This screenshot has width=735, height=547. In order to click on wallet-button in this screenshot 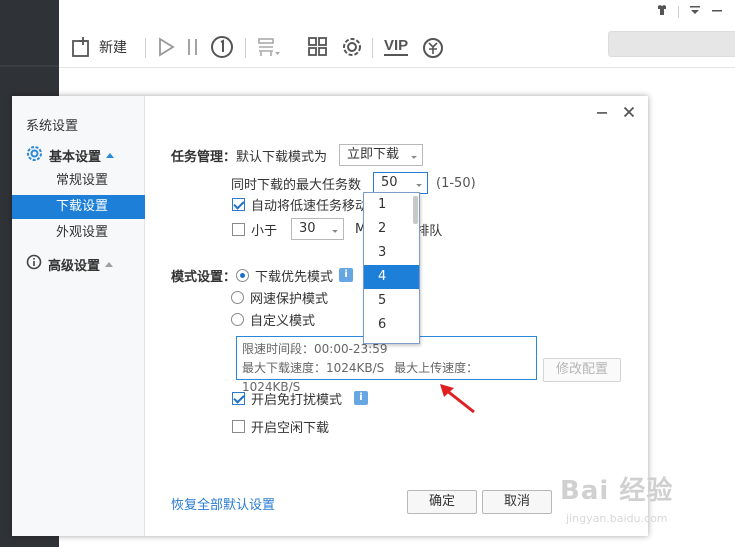, I will do `click(433, 47)`.